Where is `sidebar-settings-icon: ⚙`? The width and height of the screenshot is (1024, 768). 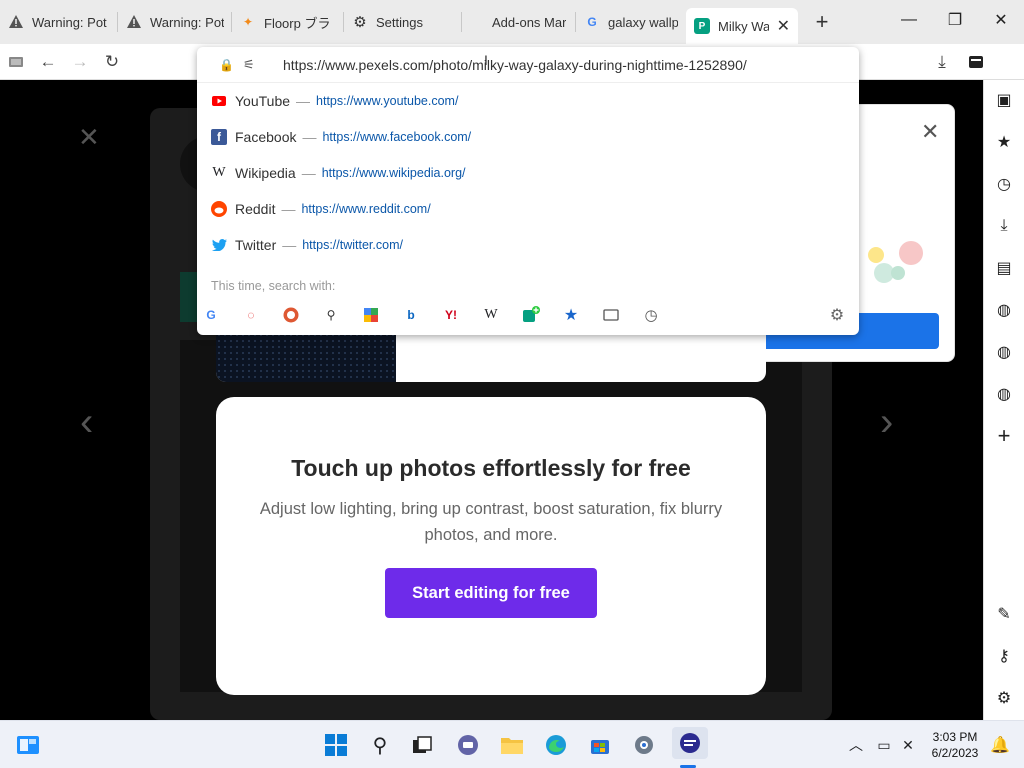 sidebar-settings-icon: ⚙ is located at coordinates (1004, 698).